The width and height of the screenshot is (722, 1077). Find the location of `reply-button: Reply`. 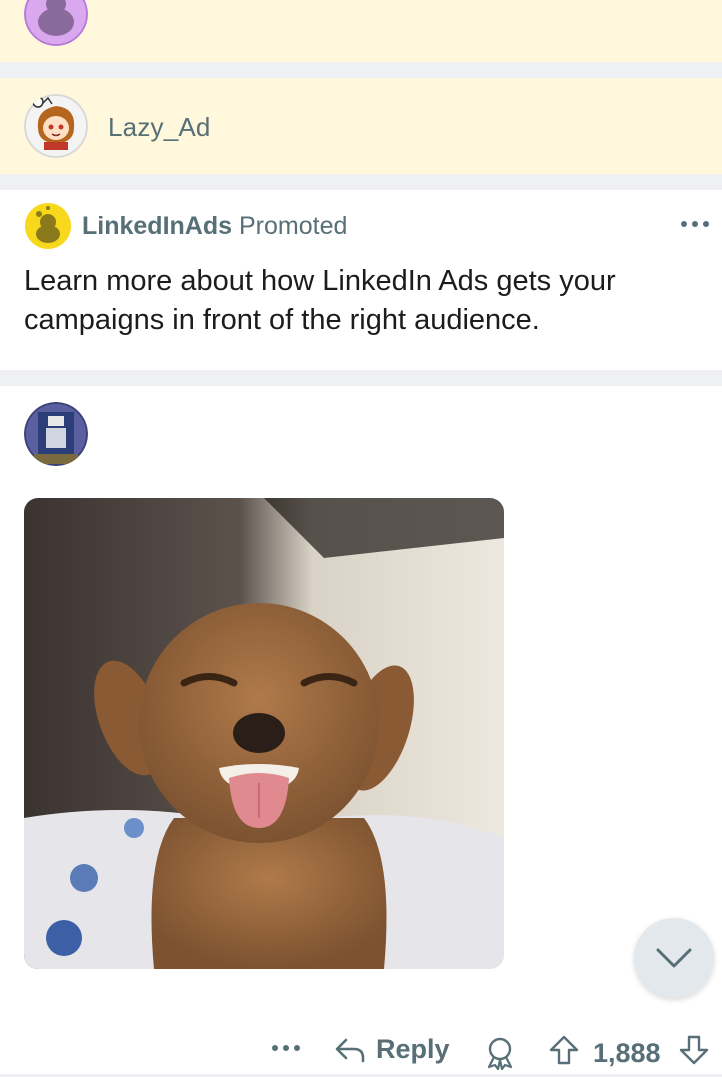

reply-button: Reply is located at coordinates (392, 1049).